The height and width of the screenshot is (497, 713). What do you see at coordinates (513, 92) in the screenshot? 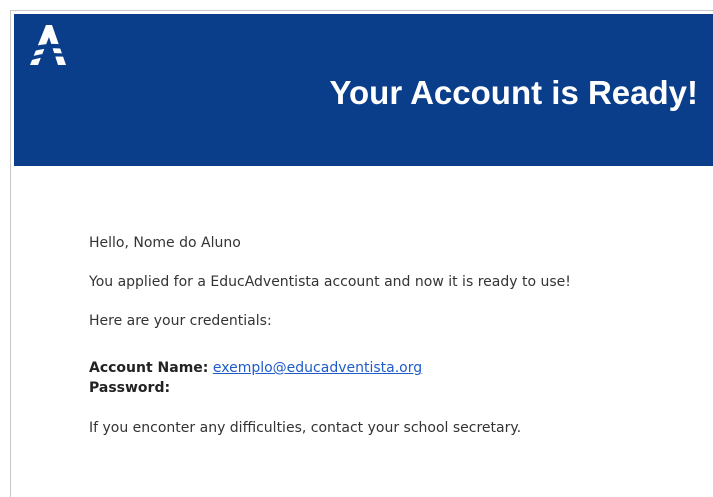
I see `header-title: Your Account is Ready!` at bounding box center [513, 92].